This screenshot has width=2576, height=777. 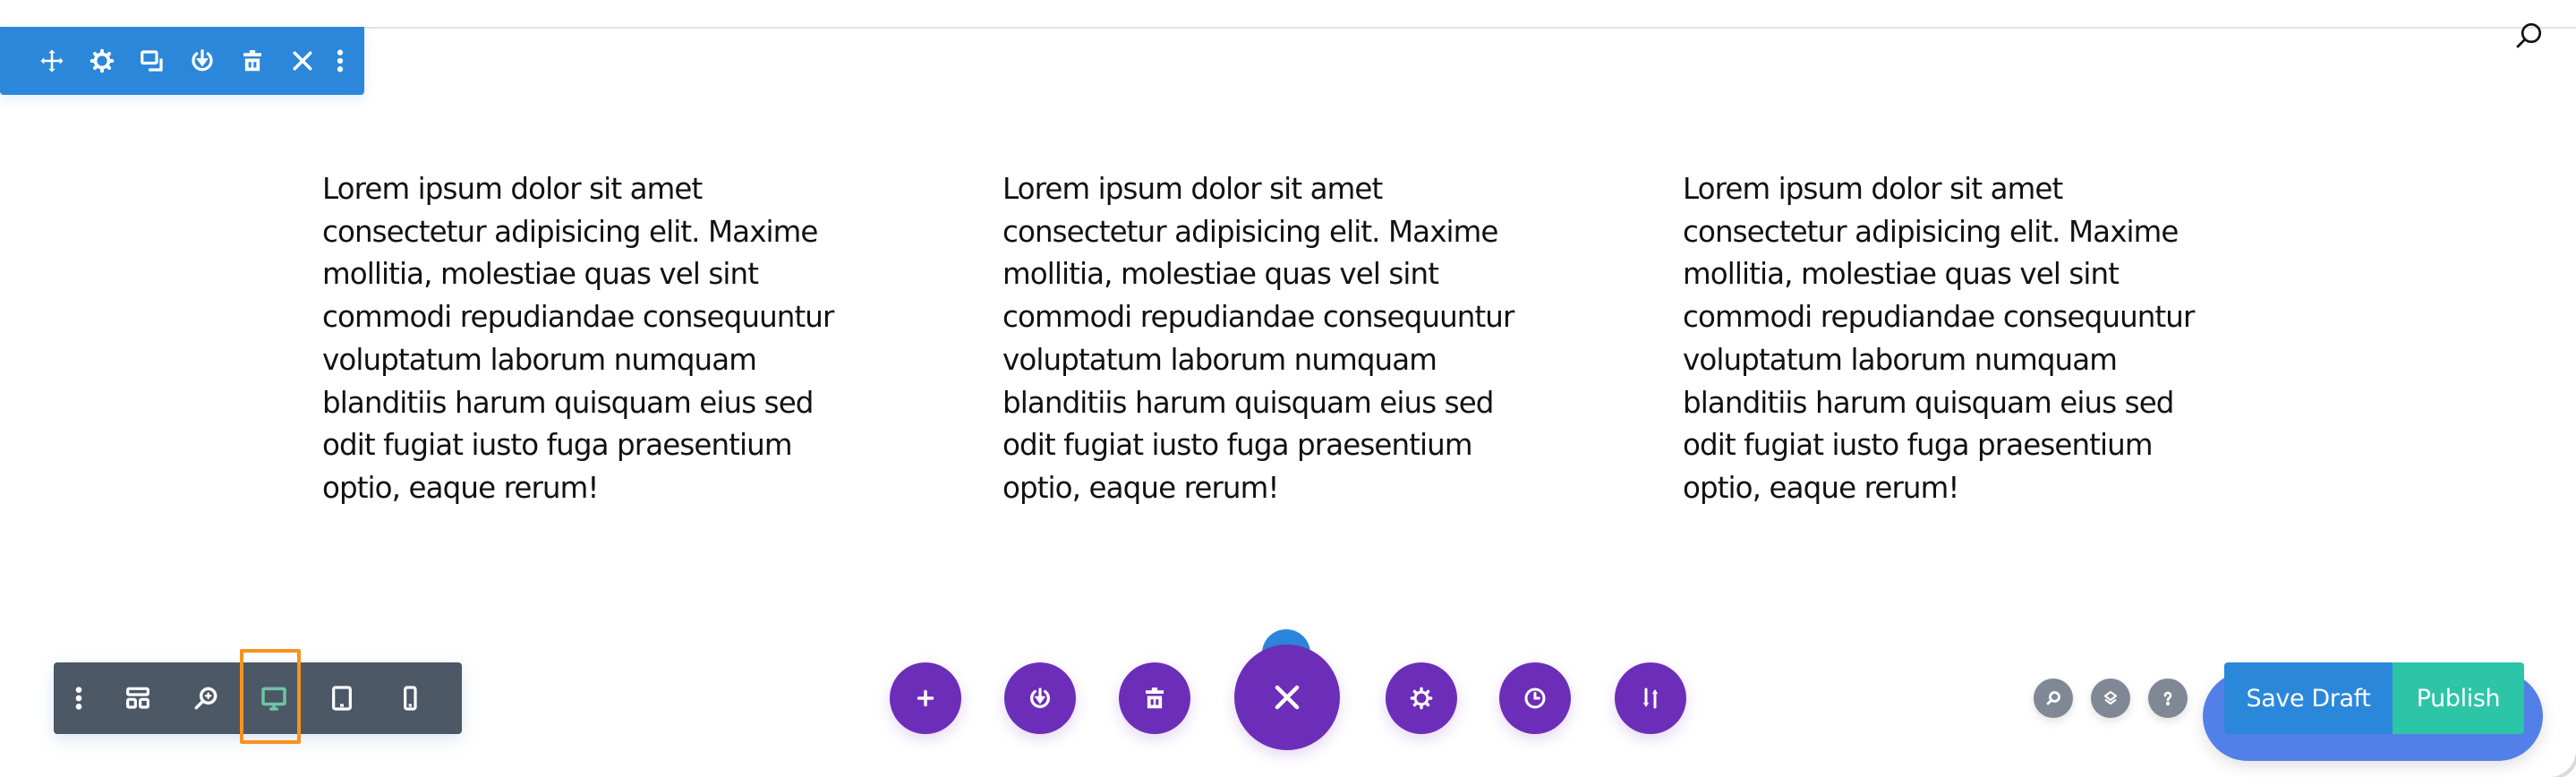 I want to click on save-draft-button: Save Draft, so click(x=2308, y=698).